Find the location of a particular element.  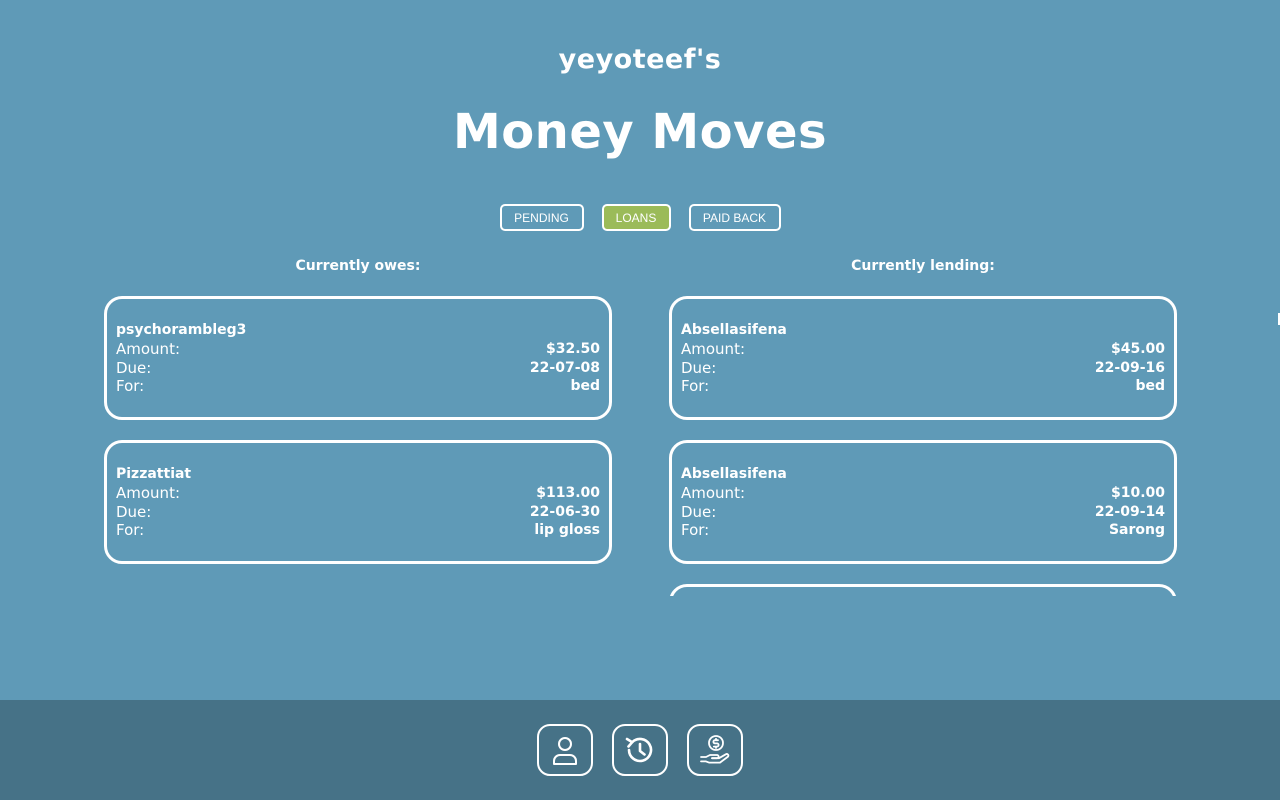

amount-value: $45.00 is located at coordinates (1137, 349).